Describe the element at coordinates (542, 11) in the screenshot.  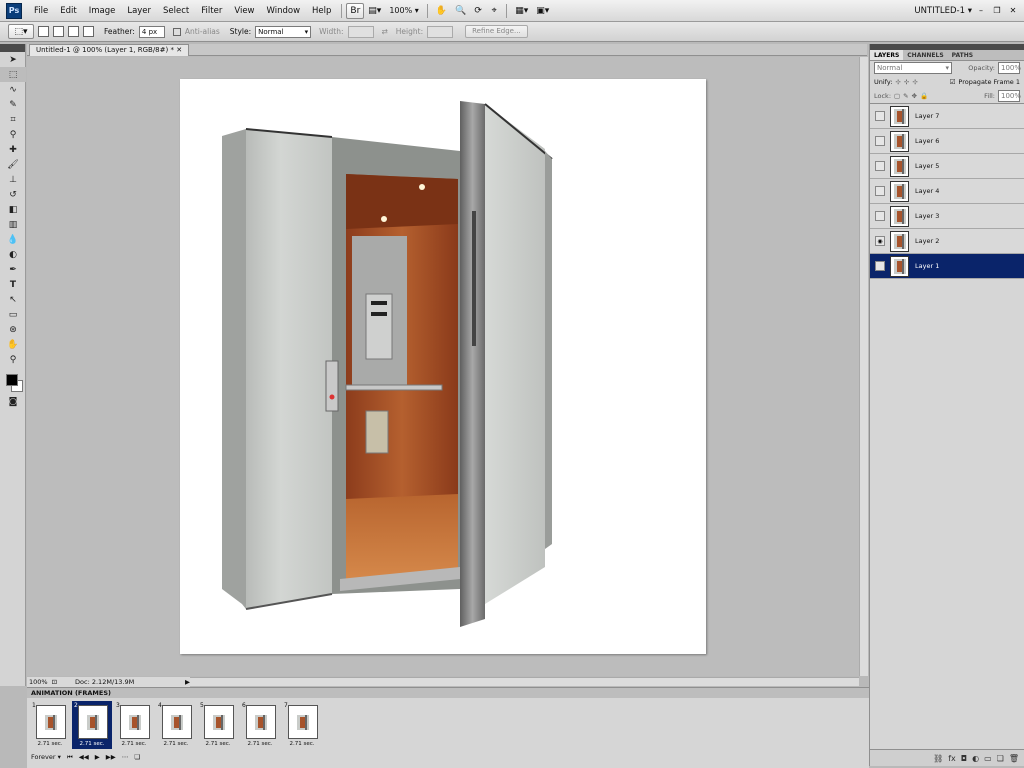
I see `screen-mode-button: ▣▾` at that location.